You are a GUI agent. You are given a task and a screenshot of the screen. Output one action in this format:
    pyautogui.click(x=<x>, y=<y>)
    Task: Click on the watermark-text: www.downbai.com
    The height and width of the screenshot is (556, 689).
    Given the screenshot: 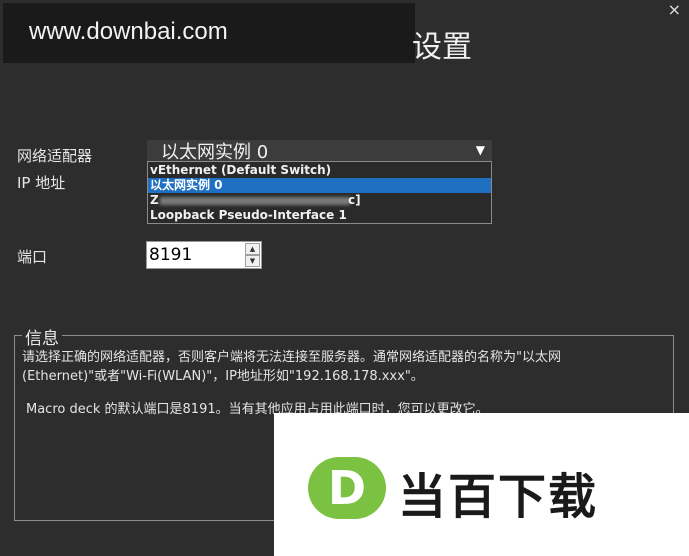 What is the action you would take?
    pyautogui.click(x=128, y=31)
    